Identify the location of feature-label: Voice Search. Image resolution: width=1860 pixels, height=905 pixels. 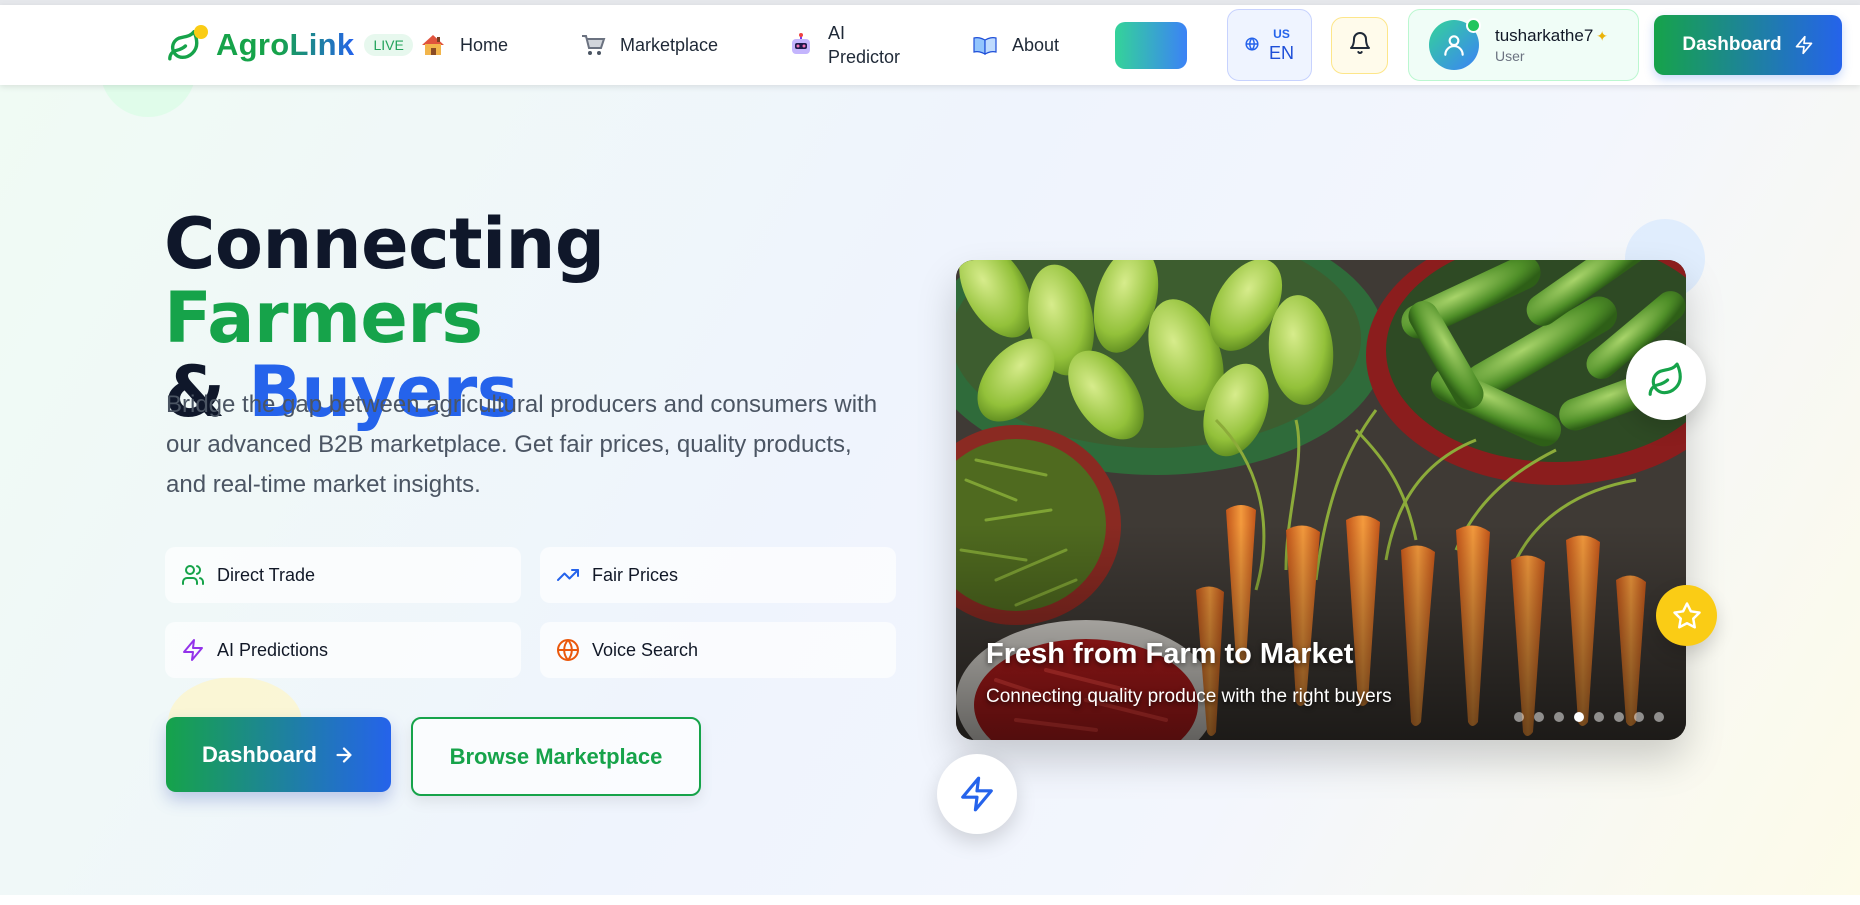
(645, 649).